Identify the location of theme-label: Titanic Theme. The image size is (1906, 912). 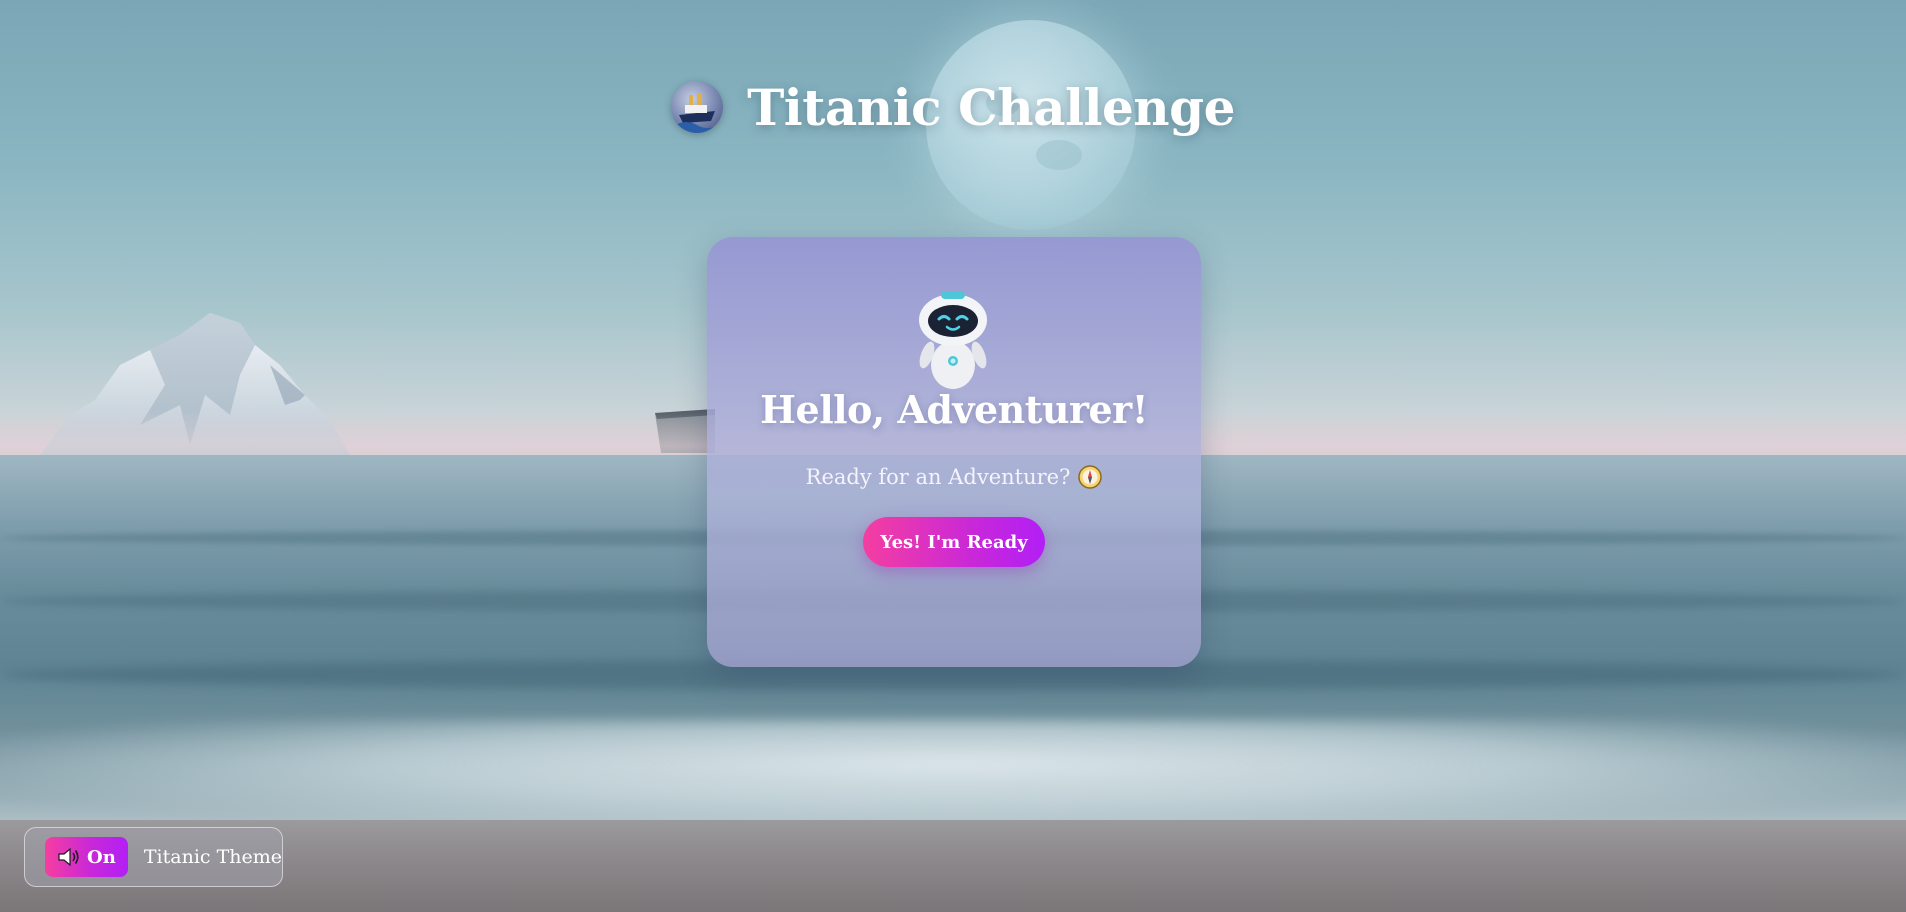
(212, 857).